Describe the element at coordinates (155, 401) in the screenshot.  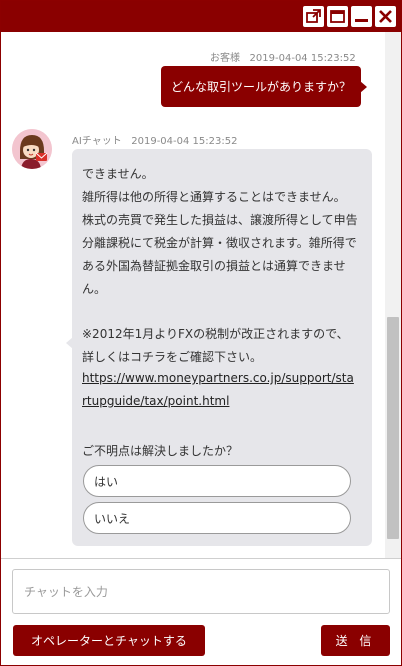
I see `tax-info-link-continued: rtupguide/tax/point.html` at that location.